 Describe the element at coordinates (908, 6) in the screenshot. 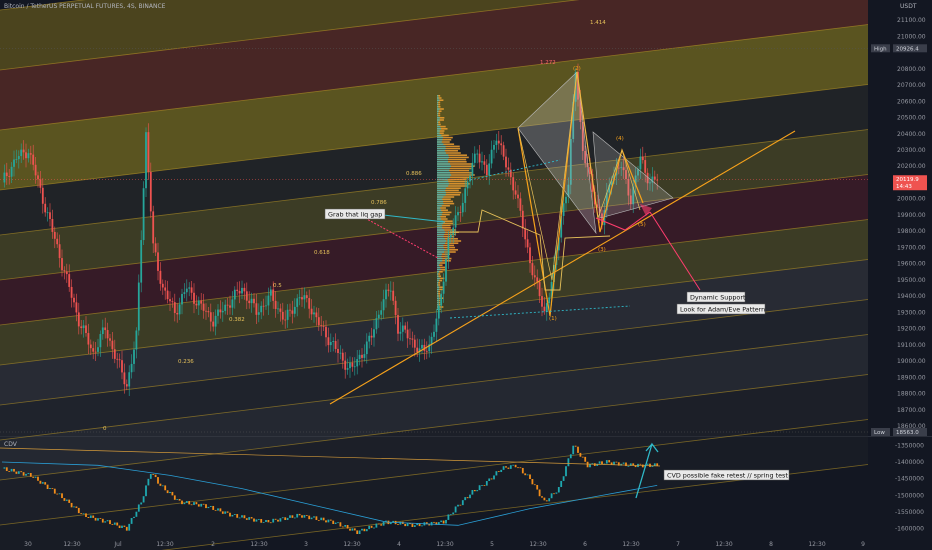

I see `currency-label: USDT` at that location.